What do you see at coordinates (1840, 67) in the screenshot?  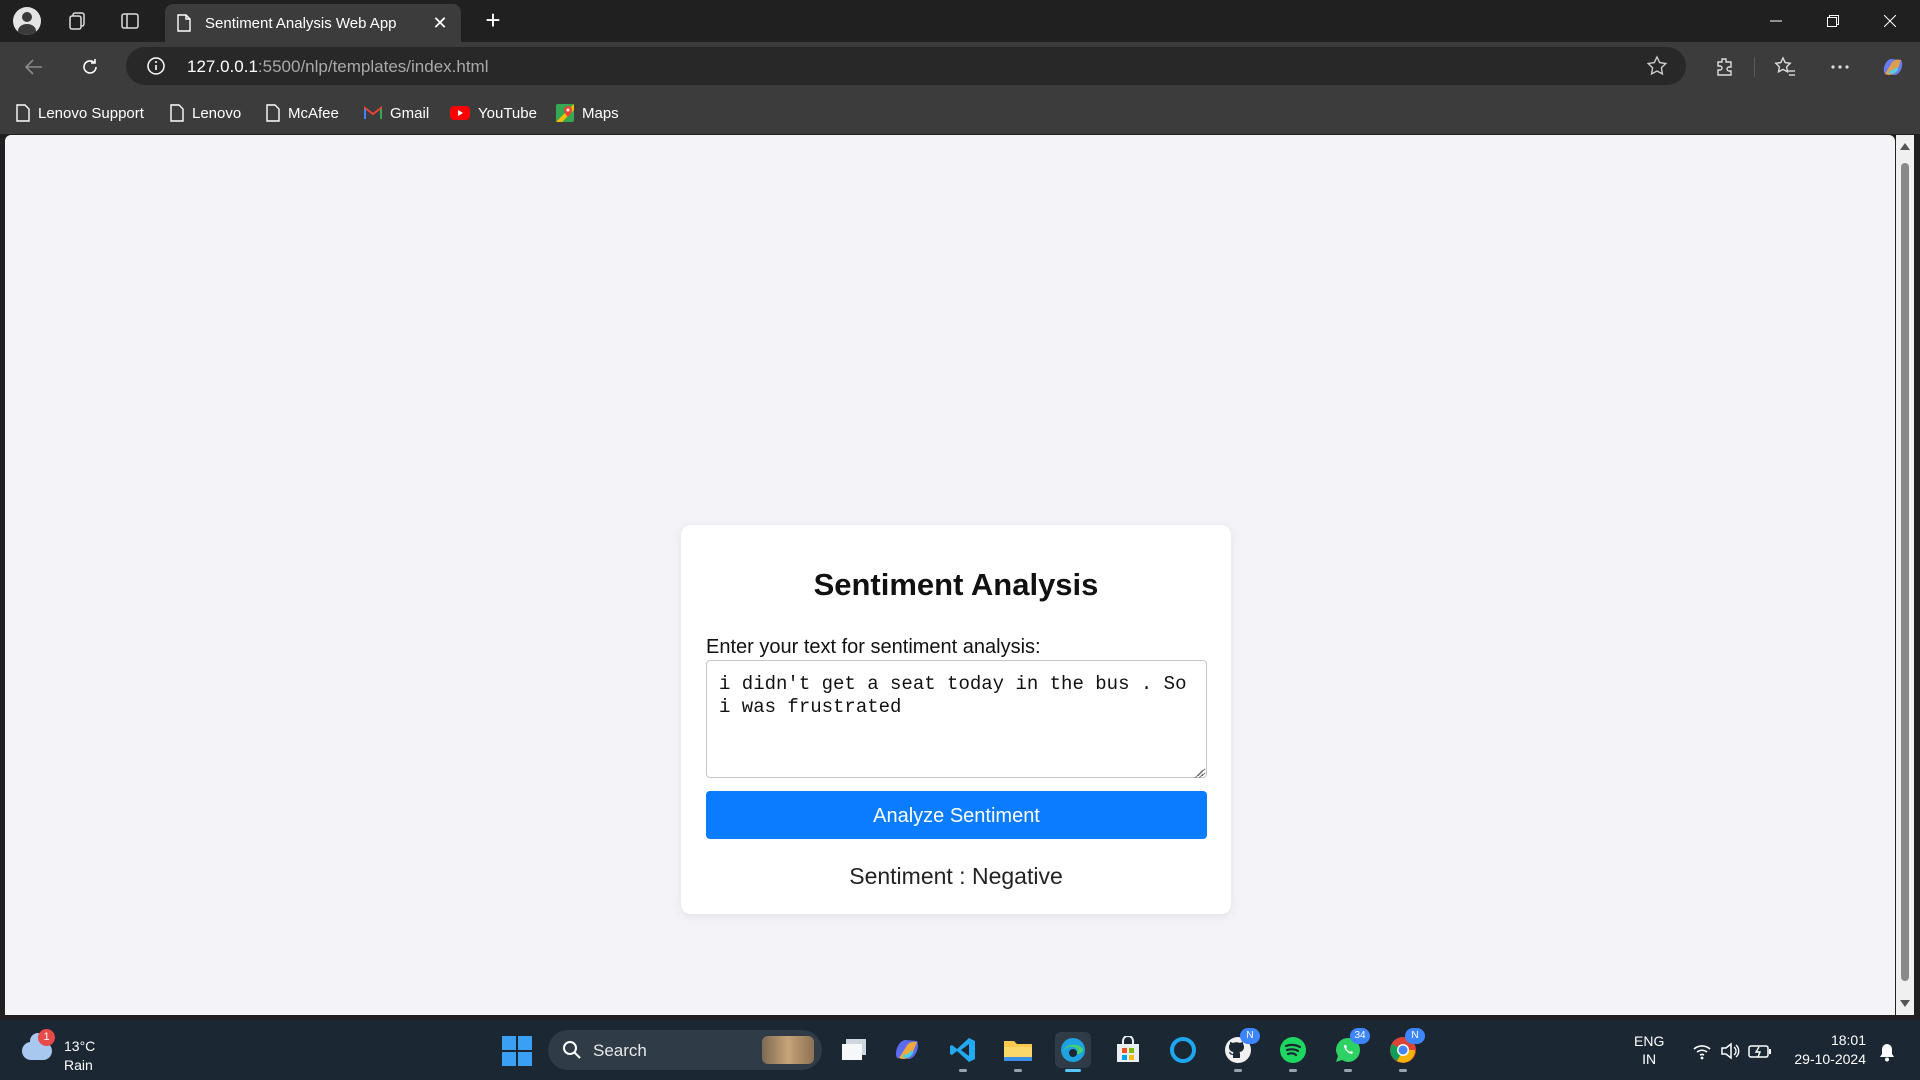 I see `more-options-icon` at bounding box center [1840, 67].